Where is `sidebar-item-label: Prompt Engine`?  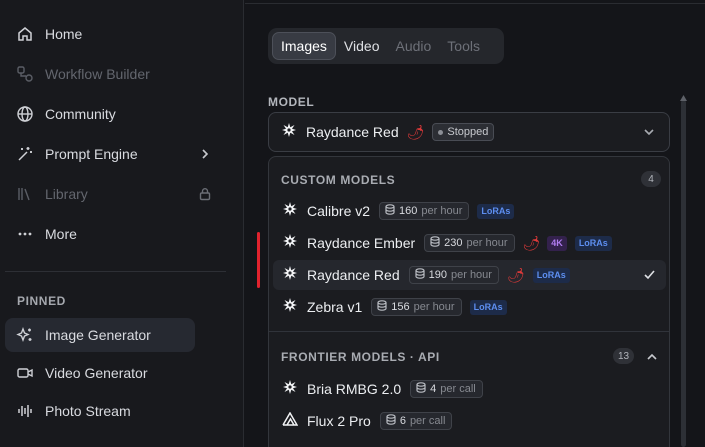 sidebar-item-label: Prompt Engine is located at coordinates (91, 154).